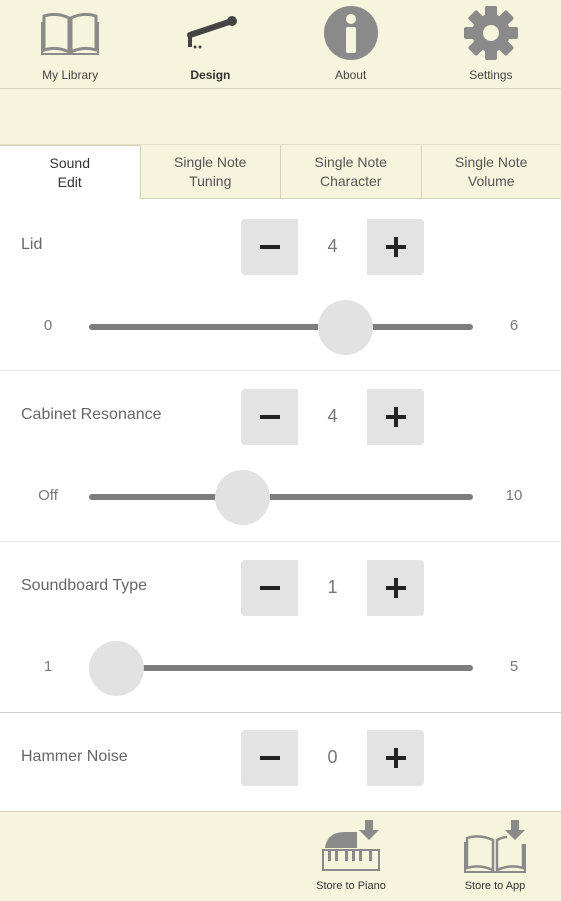 This screenshot has height=901, width=561. I want to click on store-to-piano-button: Store to Piano, so click(351, 856).